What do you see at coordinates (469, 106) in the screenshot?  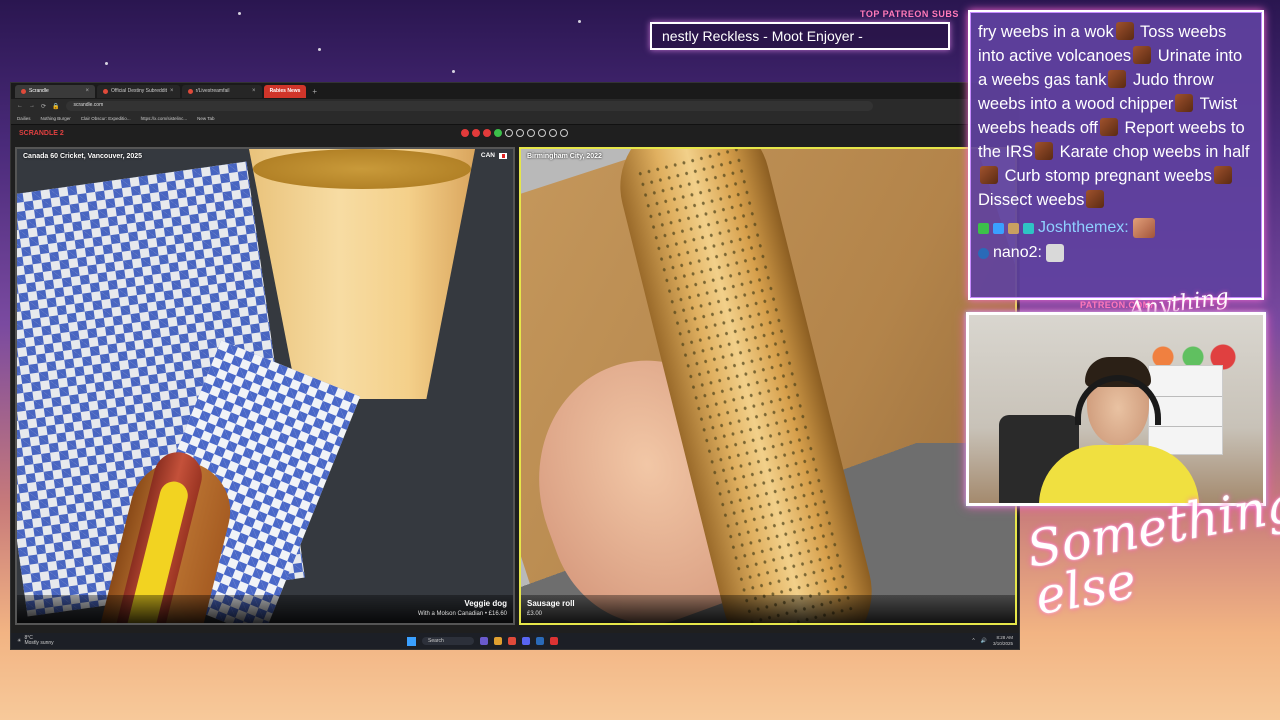 I see `address-input: scrandle.com` at bounding box center [469, 106].